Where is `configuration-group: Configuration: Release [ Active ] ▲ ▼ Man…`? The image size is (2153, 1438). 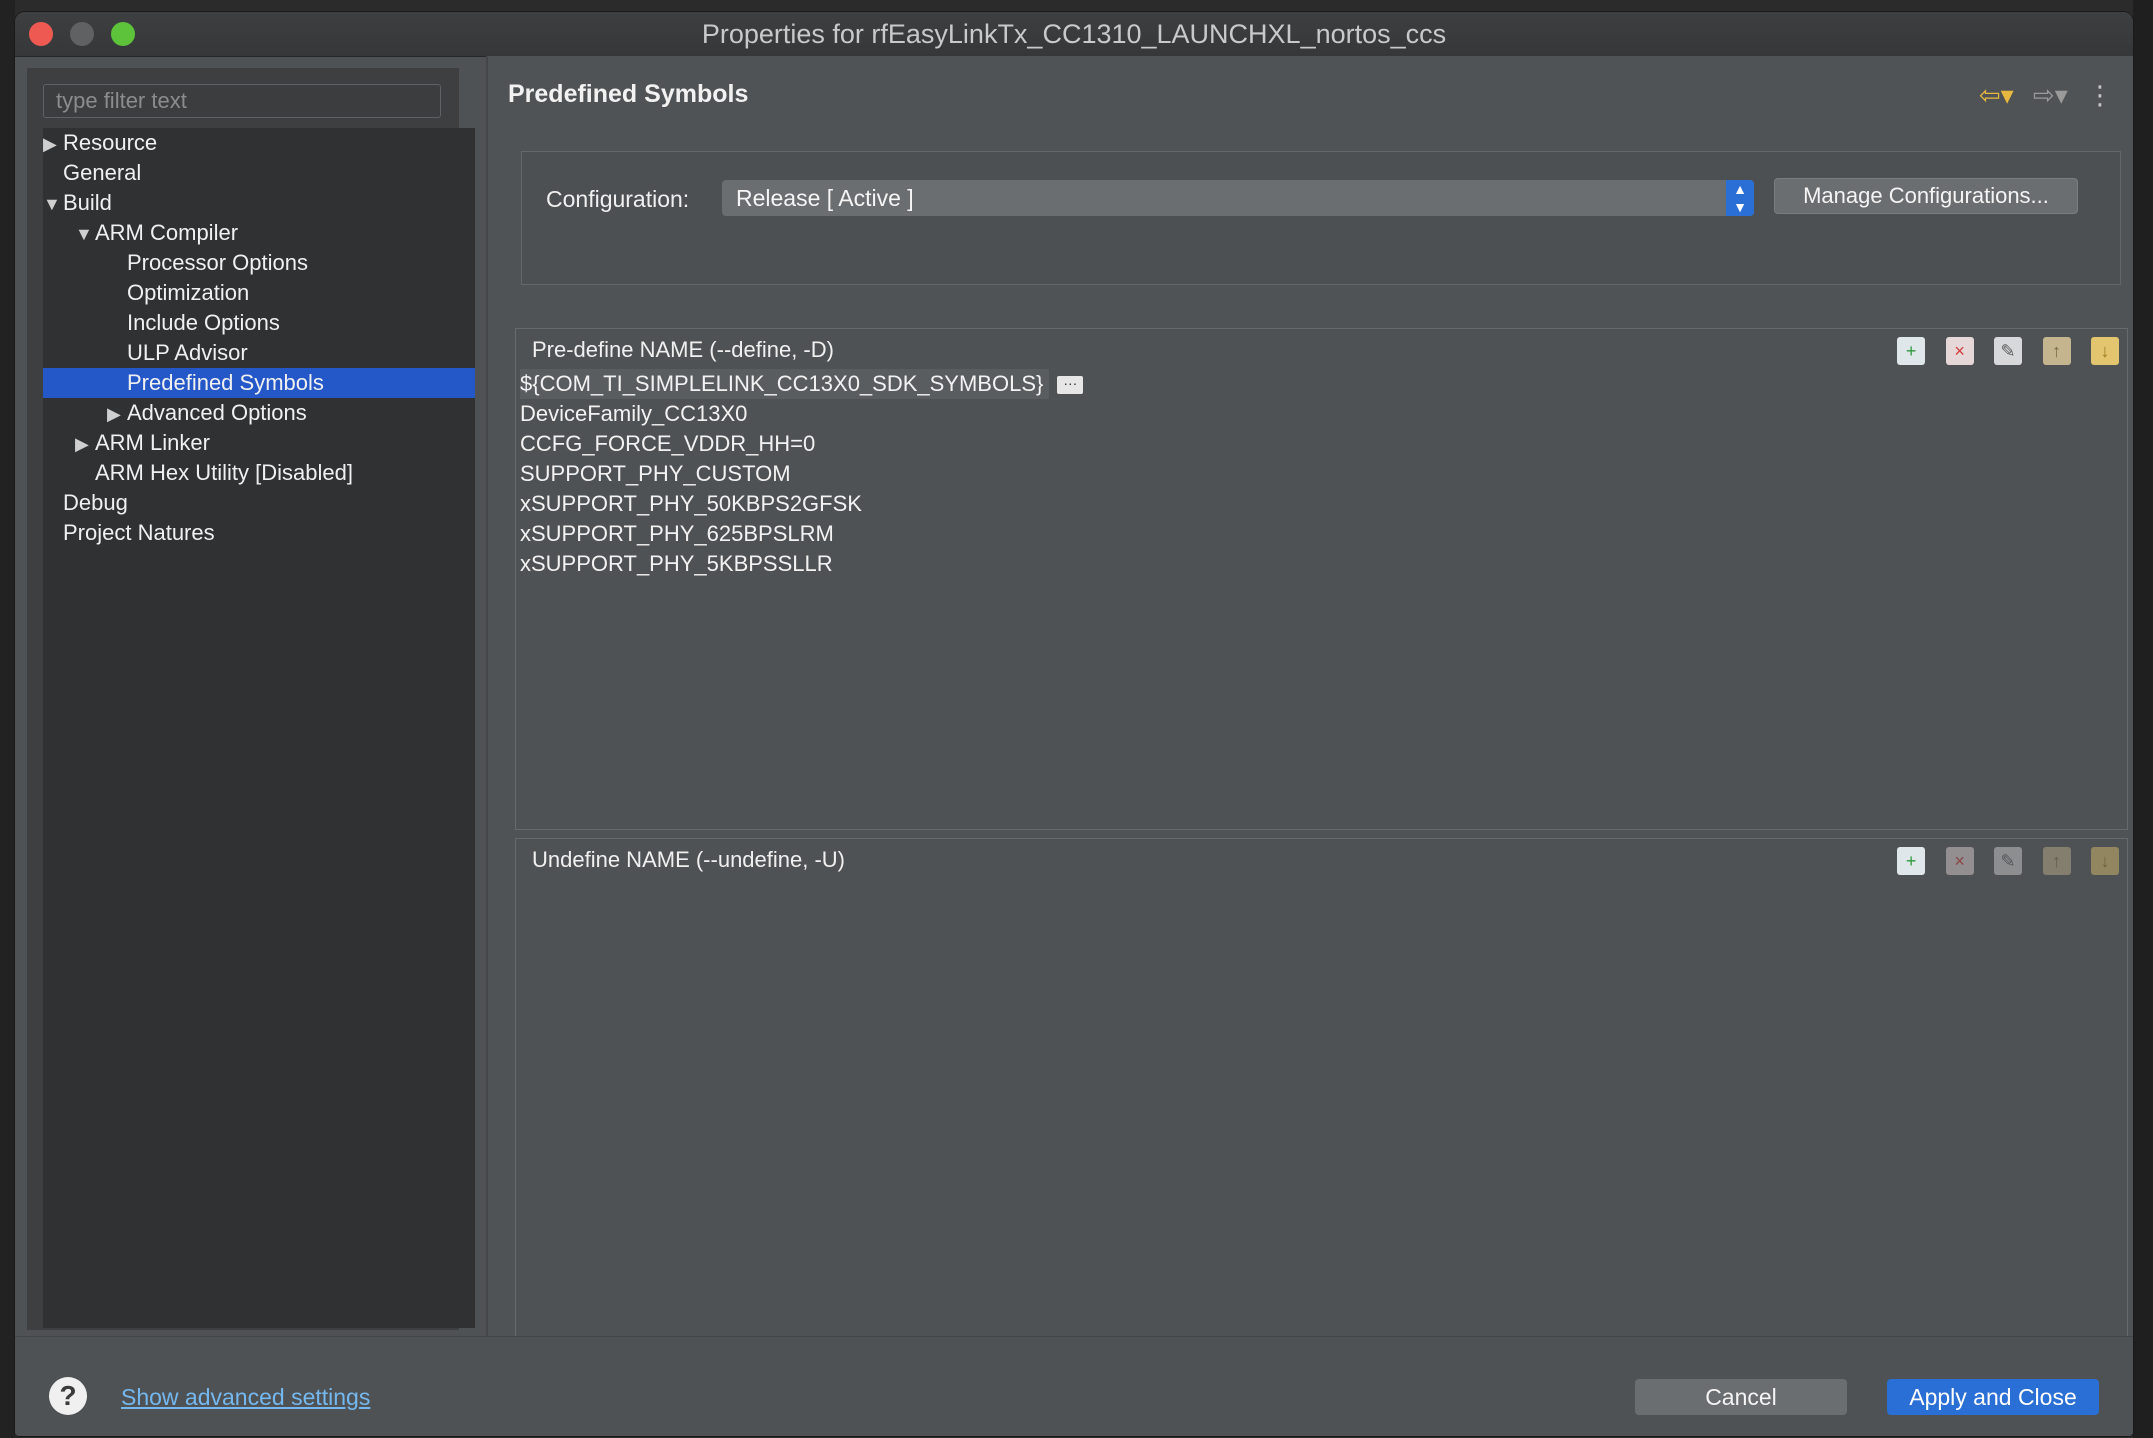
configuration-group: Configuration: Release [ Active ] ▲ ▼ Man… is located at coordinates (1321, 218).